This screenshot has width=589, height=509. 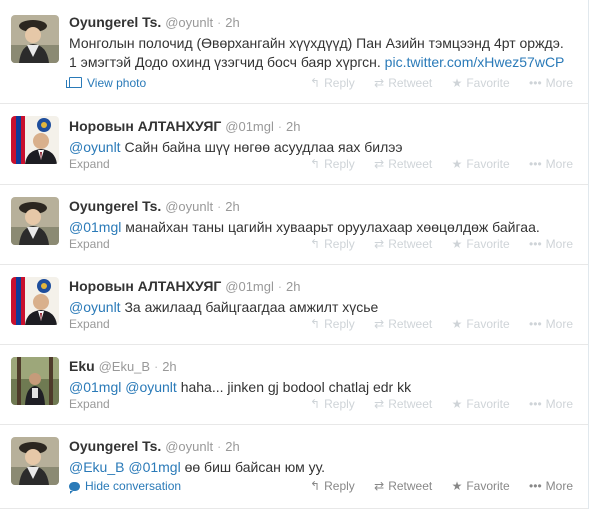 What do you see at coordinates (323, 22) in the screenshot?
I see `tweet-header: Oyungerel Ts. @oyunlt · 2h` at bounding box center [323, 22].